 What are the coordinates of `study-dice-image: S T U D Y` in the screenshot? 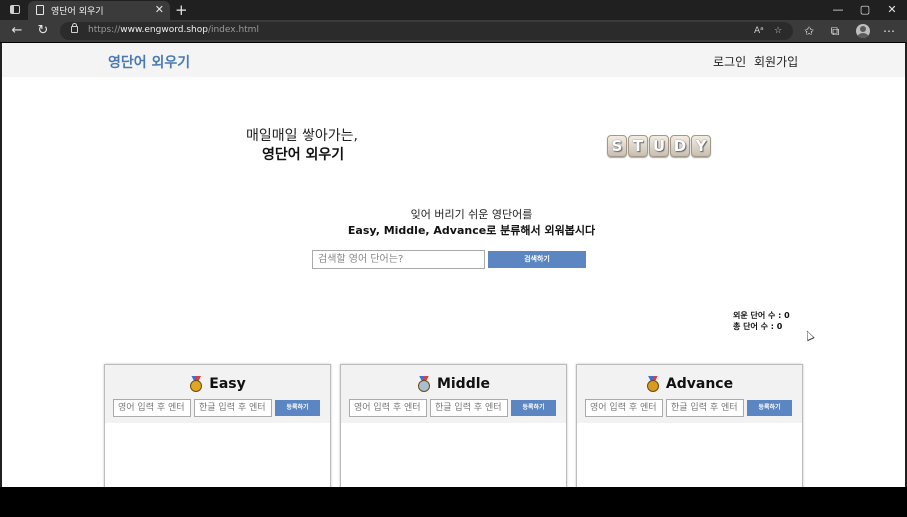 It's located at (659, 147).